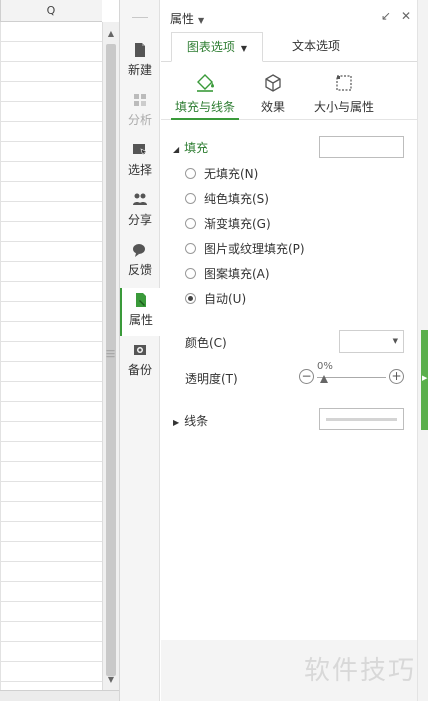 The image size is (428, 701). What do you see at coordinates (272, 107) in the screenshot?
I see `subtab-label: 效果` at bounding box center [272, 107].